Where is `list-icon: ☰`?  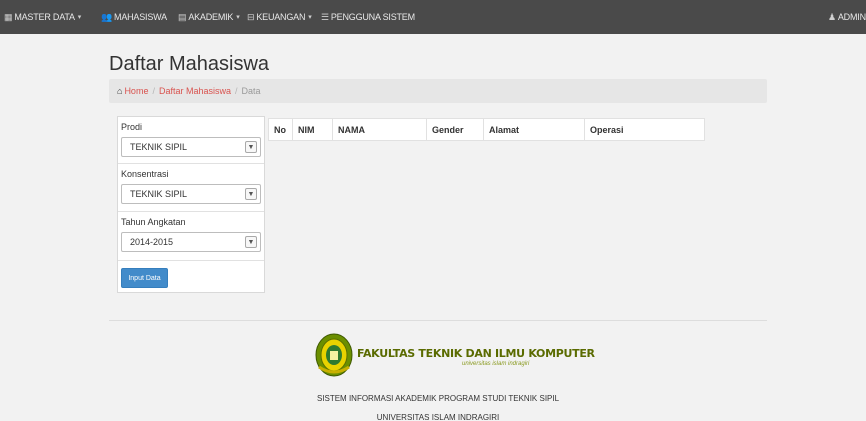 list-icon: ☰ is located at coordinates (325, 16).